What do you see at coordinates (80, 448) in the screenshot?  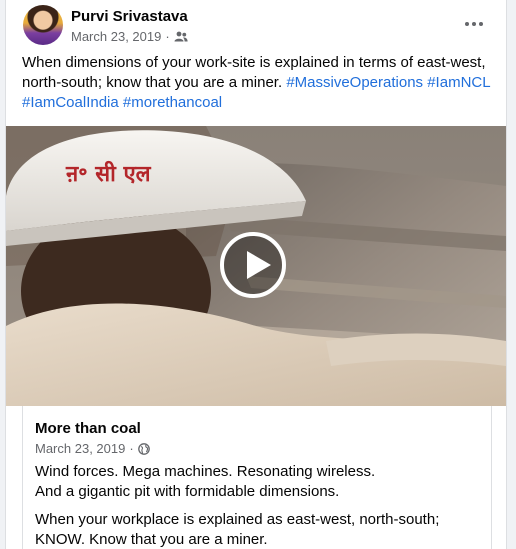 I see `link-date: March 23, 2019` at bounding box center [80, 448].